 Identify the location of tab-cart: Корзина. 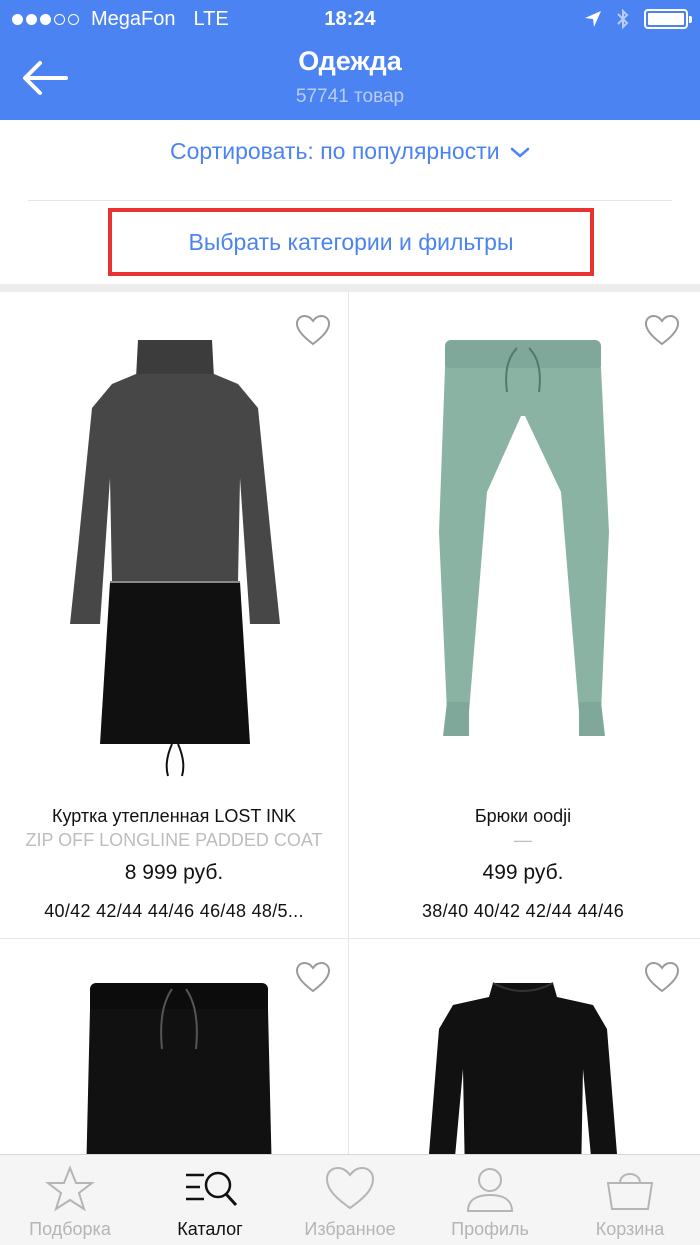
(630, 1200).